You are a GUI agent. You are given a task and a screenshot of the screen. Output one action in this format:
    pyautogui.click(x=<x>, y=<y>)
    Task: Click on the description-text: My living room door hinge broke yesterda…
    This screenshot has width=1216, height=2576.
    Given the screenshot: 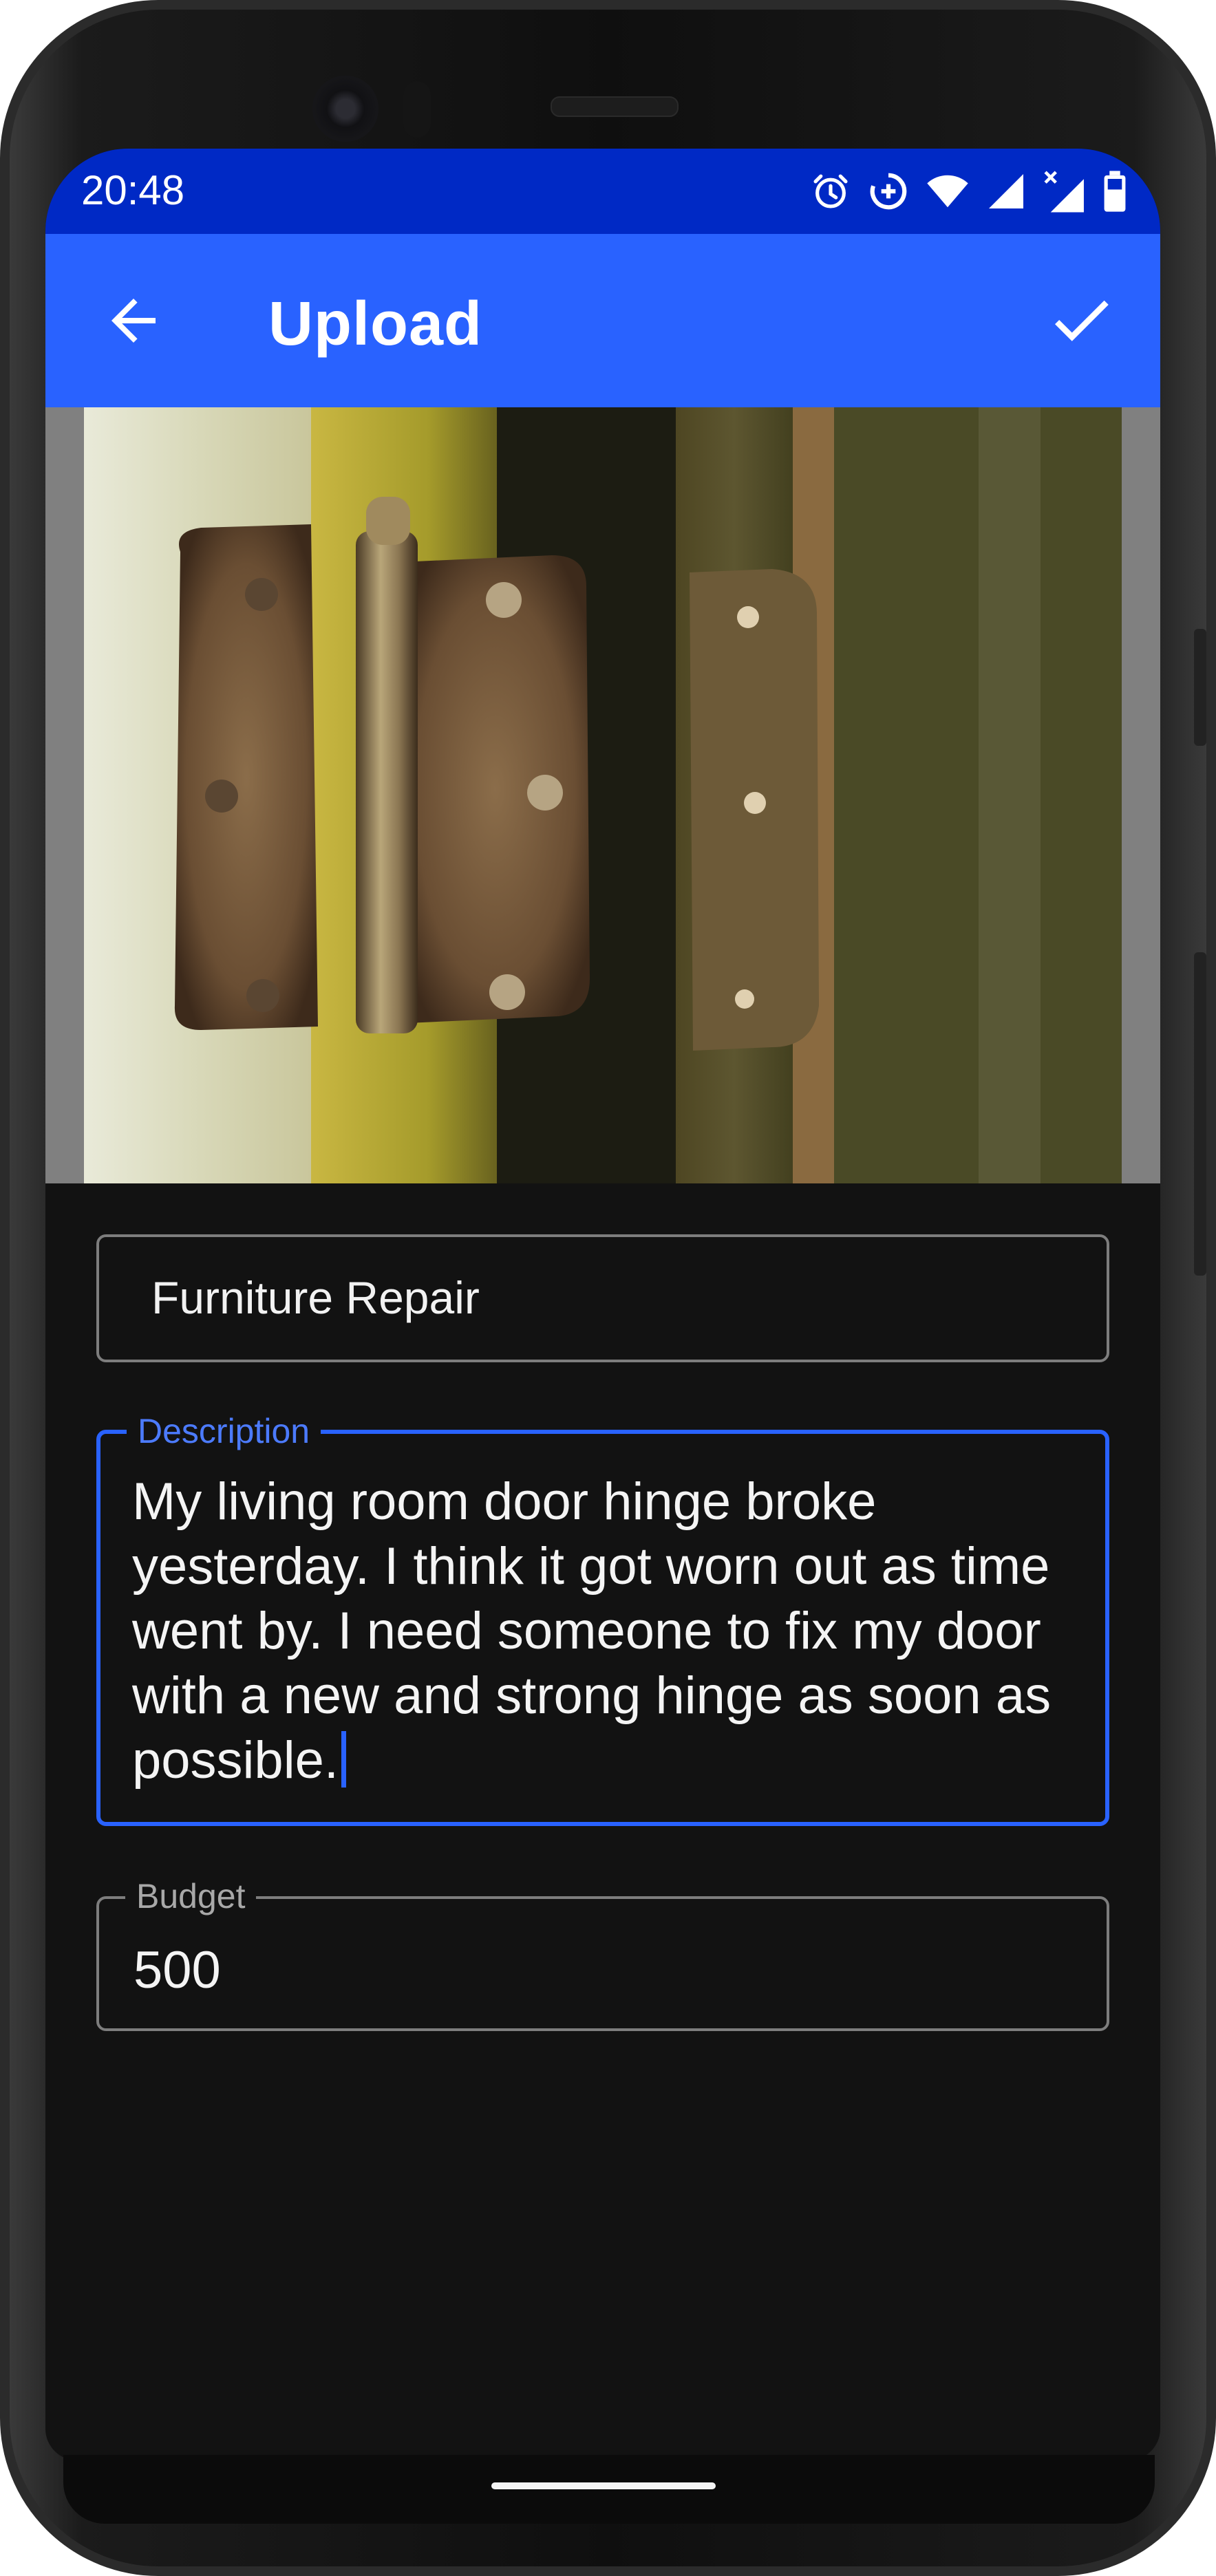 What is the action you would take?
    pyautogui.click(x=610, y=1632)
    